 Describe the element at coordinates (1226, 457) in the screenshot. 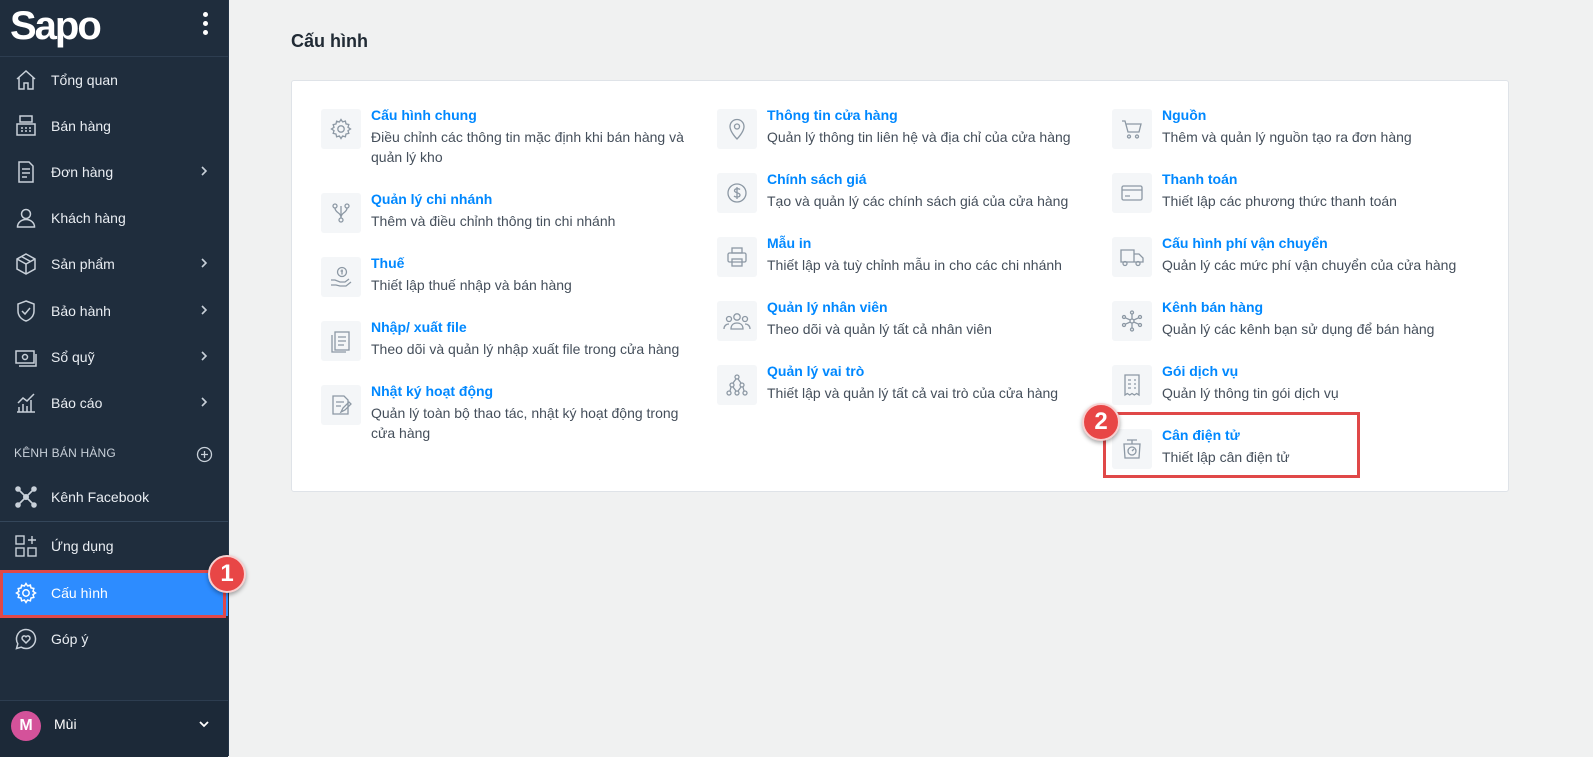

I see `setting-description: Thiết lập cân điện tử` at that location.